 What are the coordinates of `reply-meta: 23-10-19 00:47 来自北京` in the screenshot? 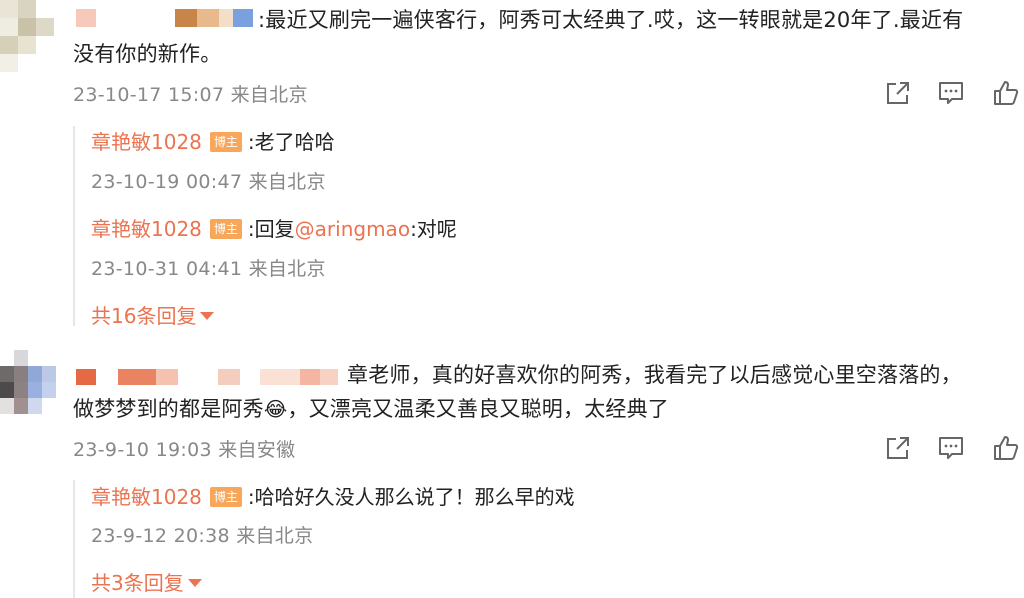 It's located at (208, 182).